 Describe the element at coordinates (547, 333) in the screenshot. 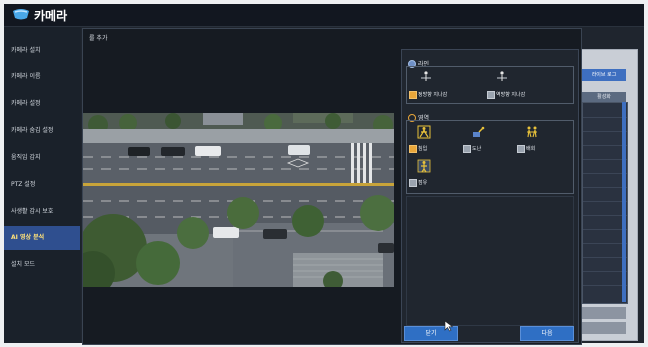

I see `next-button: 다음` at that location.